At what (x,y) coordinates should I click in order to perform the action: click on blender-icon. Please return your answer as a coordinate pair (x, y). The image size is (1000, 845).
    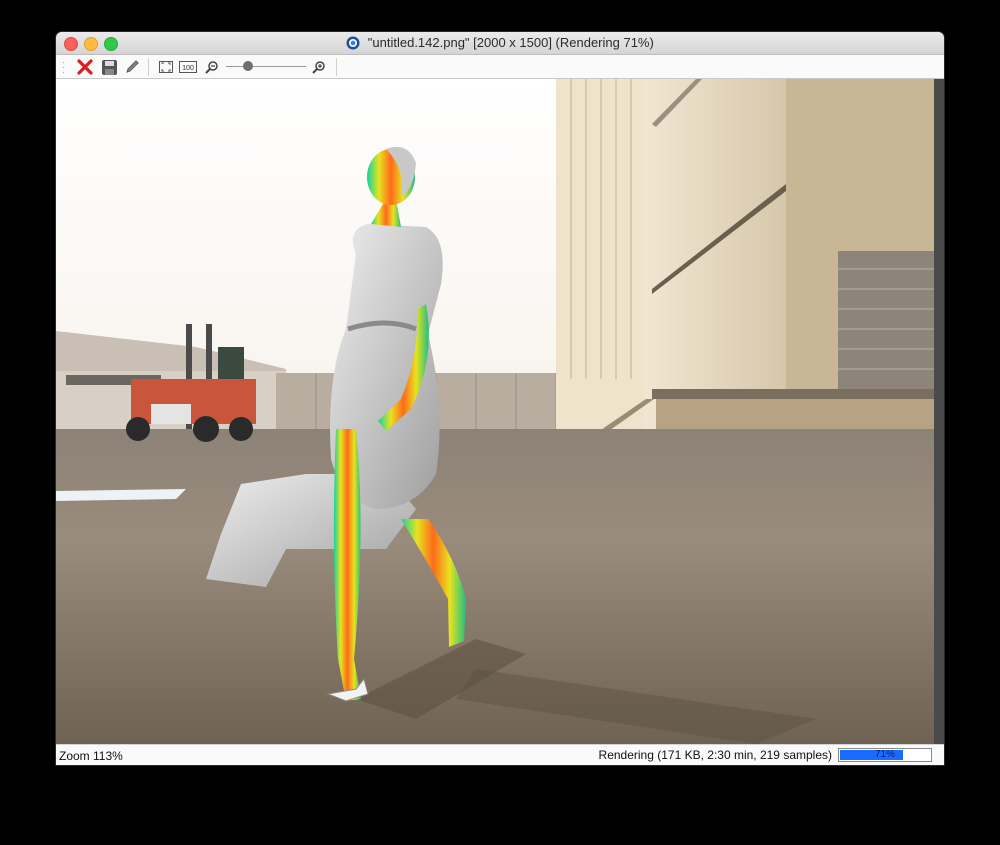
    Looking at the image, I should click on (353, 44).